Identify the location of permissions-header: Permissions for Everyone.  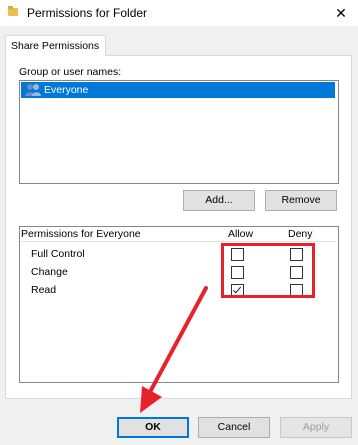
(81, 234).